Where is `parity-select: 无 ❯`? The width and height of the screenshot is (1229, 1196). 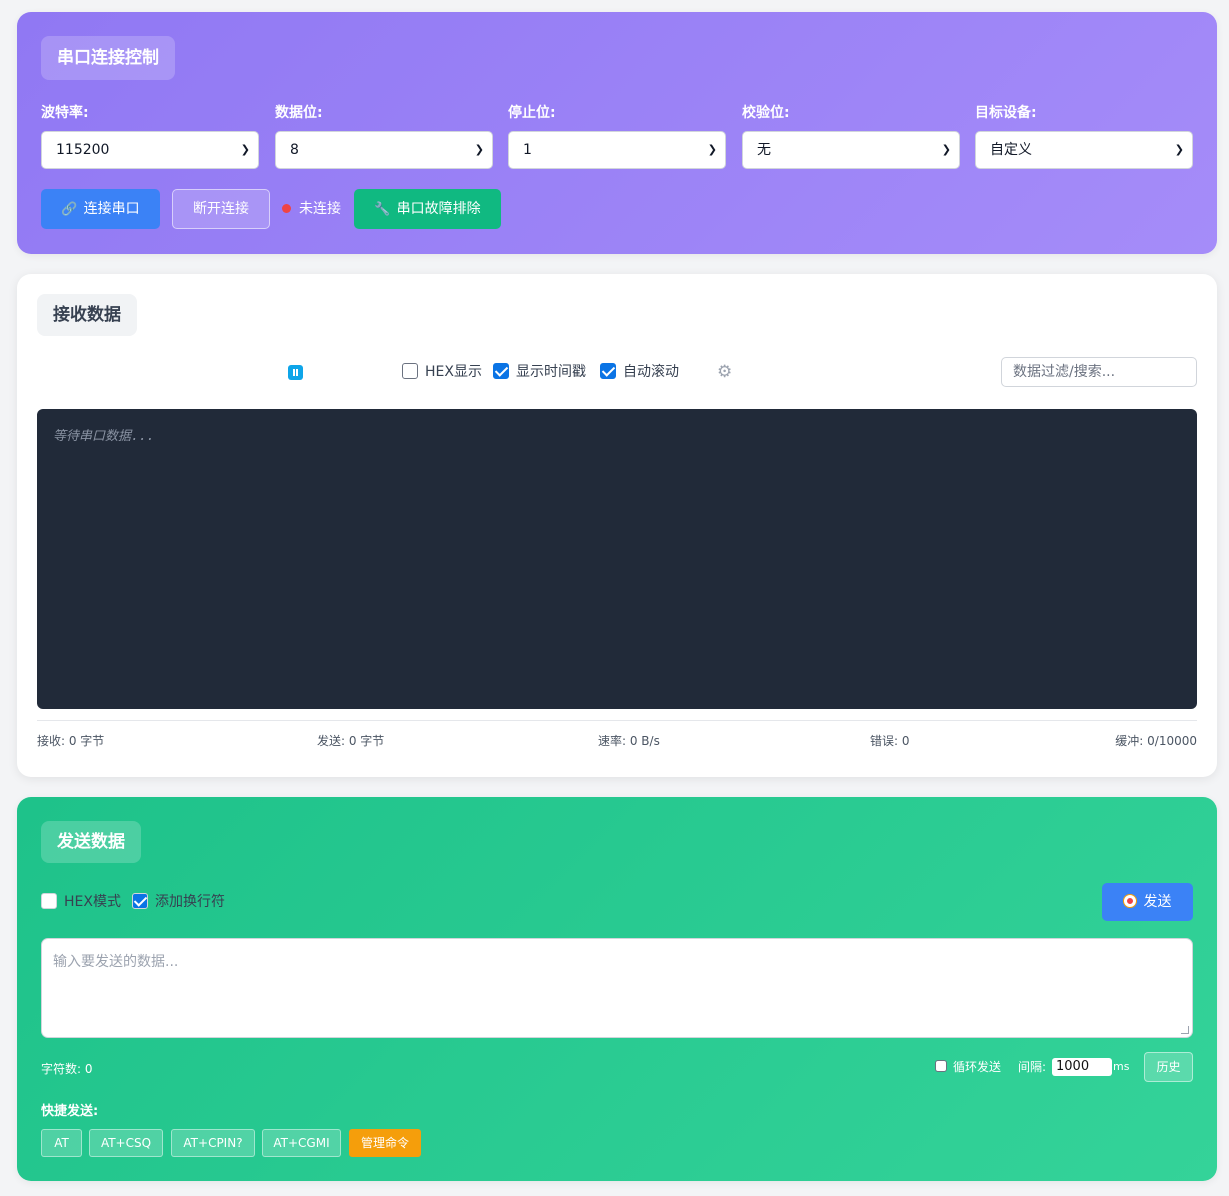
parity-select: 无 ❯ is located at coordinates (851, 150).